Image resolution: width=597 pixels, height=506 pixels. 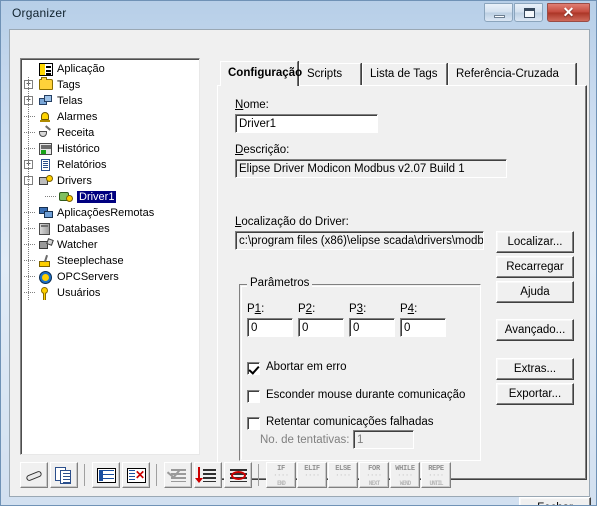 I want to click on title-bar: Organizer ✕, so click(x=298, y=14).